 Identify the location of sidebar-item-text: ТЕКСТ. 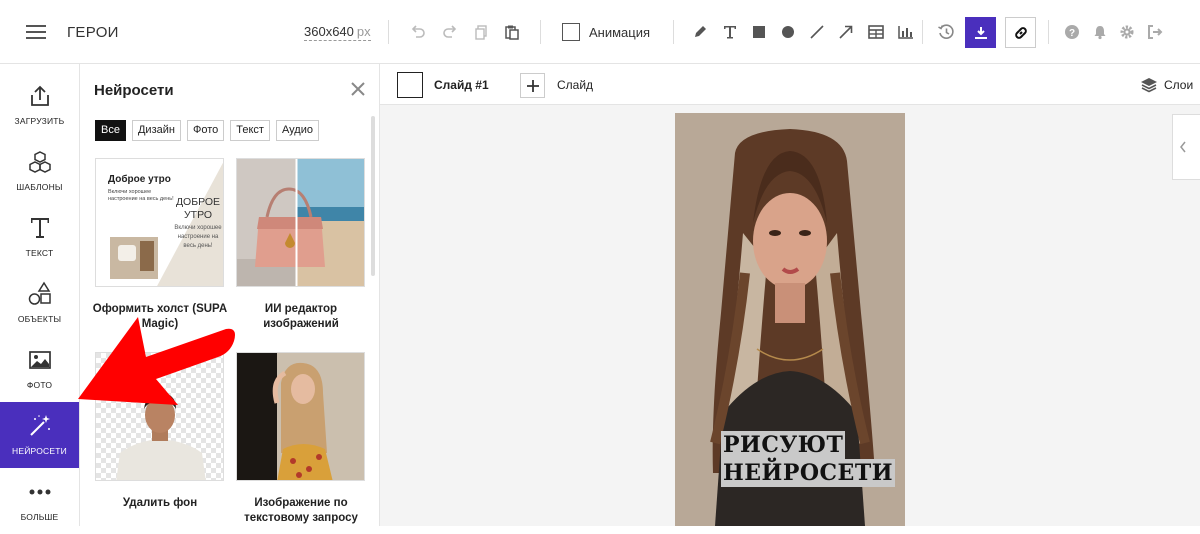
(39, 237).